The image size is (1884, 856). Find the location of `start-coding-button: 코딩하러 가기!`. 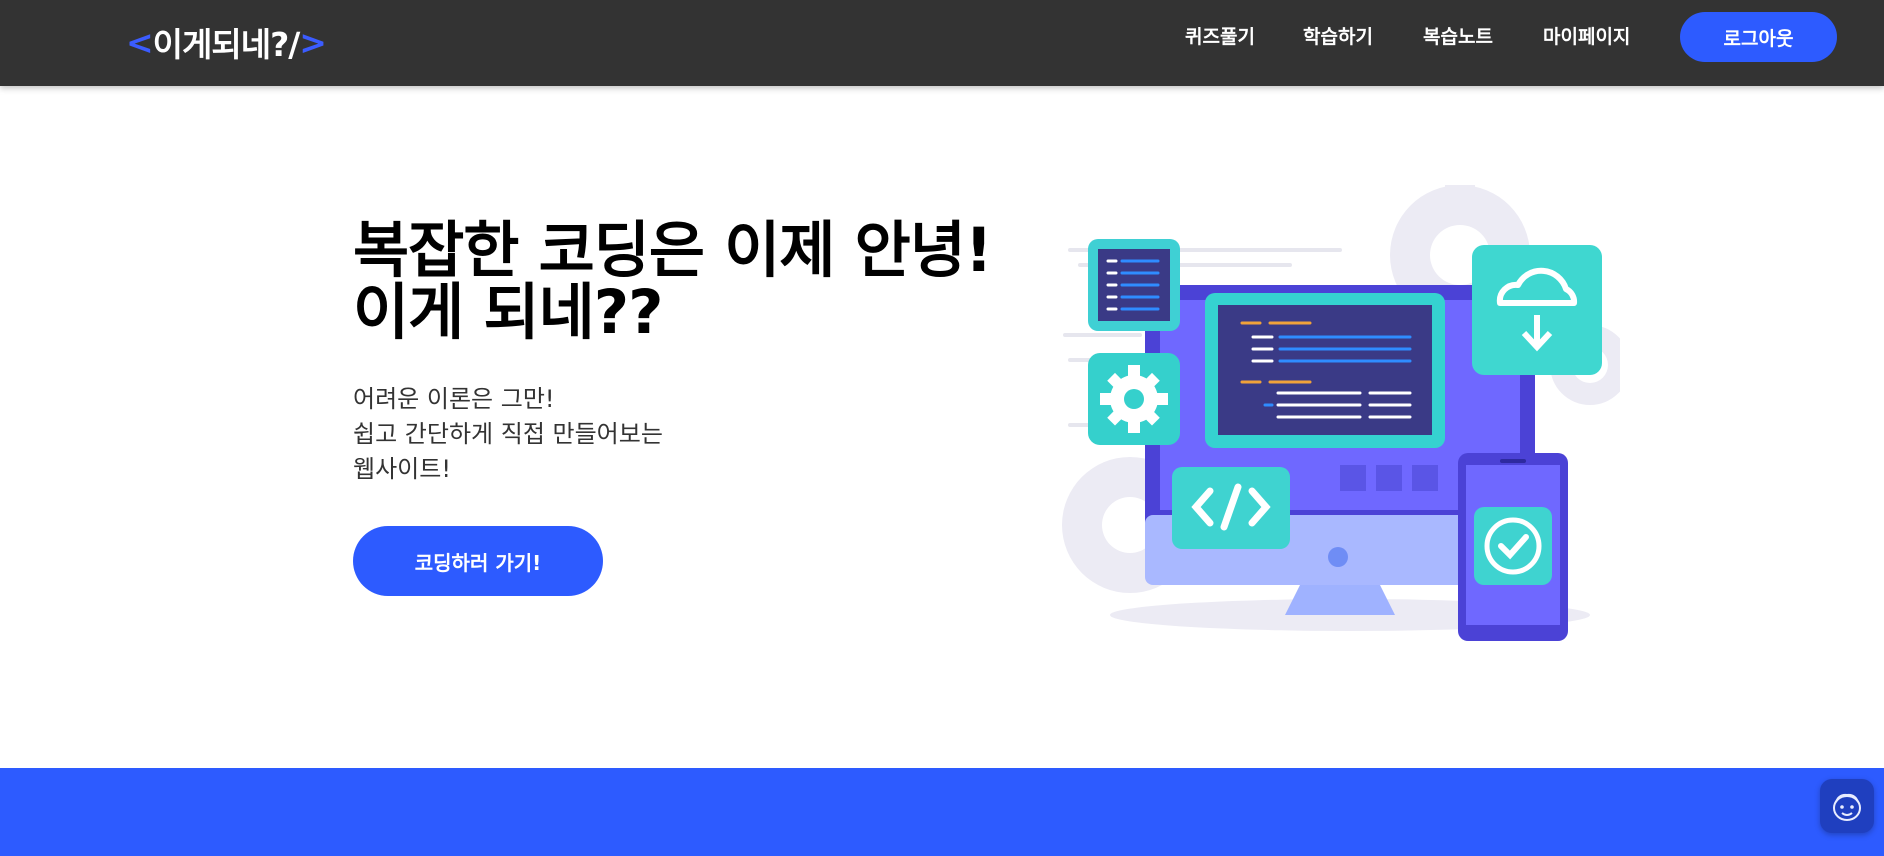

start-coding-button: 코딩하러 가기! is located at coordinates (478, 561).